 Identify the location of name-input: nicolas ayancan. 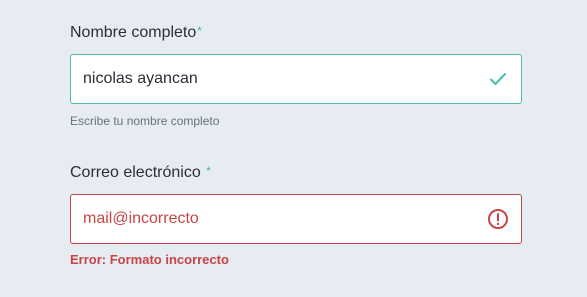
(296, 79).